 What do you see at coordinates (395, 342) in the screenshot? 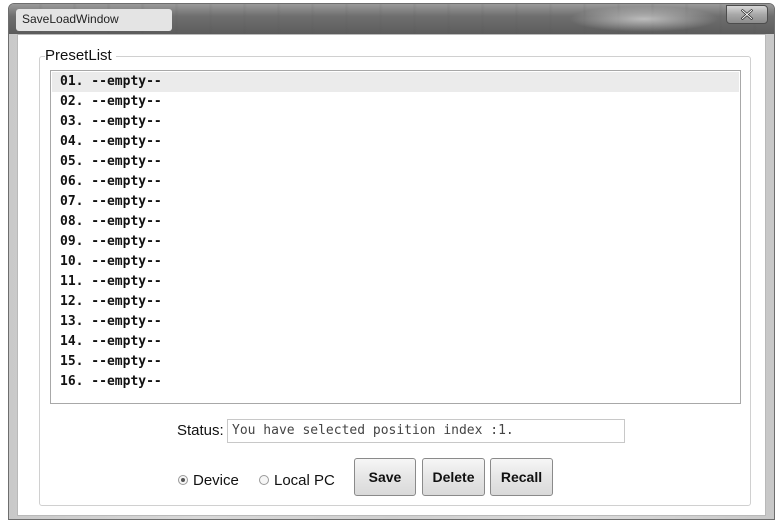
I see `preset-list-item: 14. --empty--` at bounding box center [395, 342].